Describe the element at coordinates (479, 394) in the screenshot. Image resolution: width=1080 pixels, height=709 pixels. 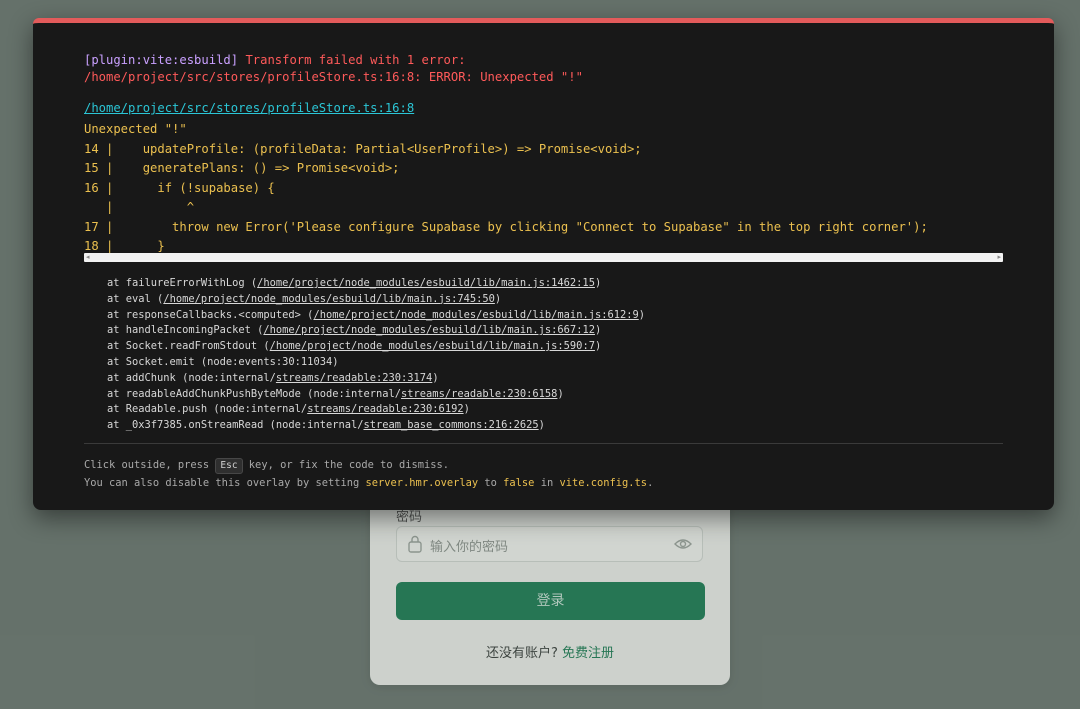
I see `stack-link: streams/readable:230:6158` at that location.